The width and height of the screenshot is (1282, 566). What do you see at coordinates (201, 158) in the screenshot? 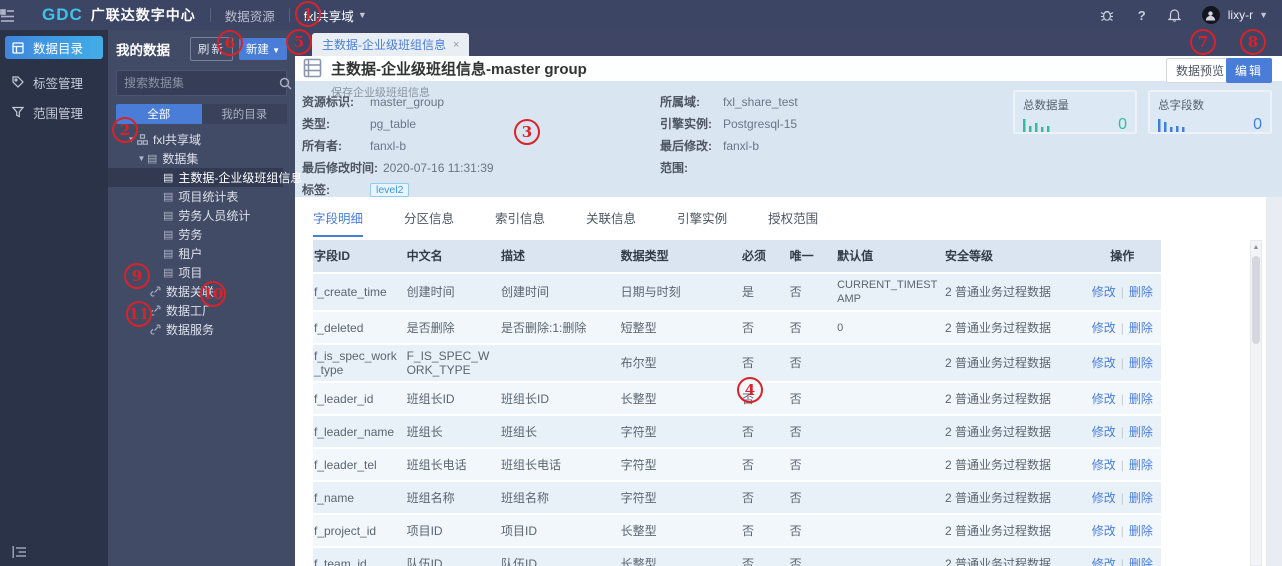
I see `tree-node-dataset-group: ▼ ▤ 数据集` at bounding box center [201, 158].